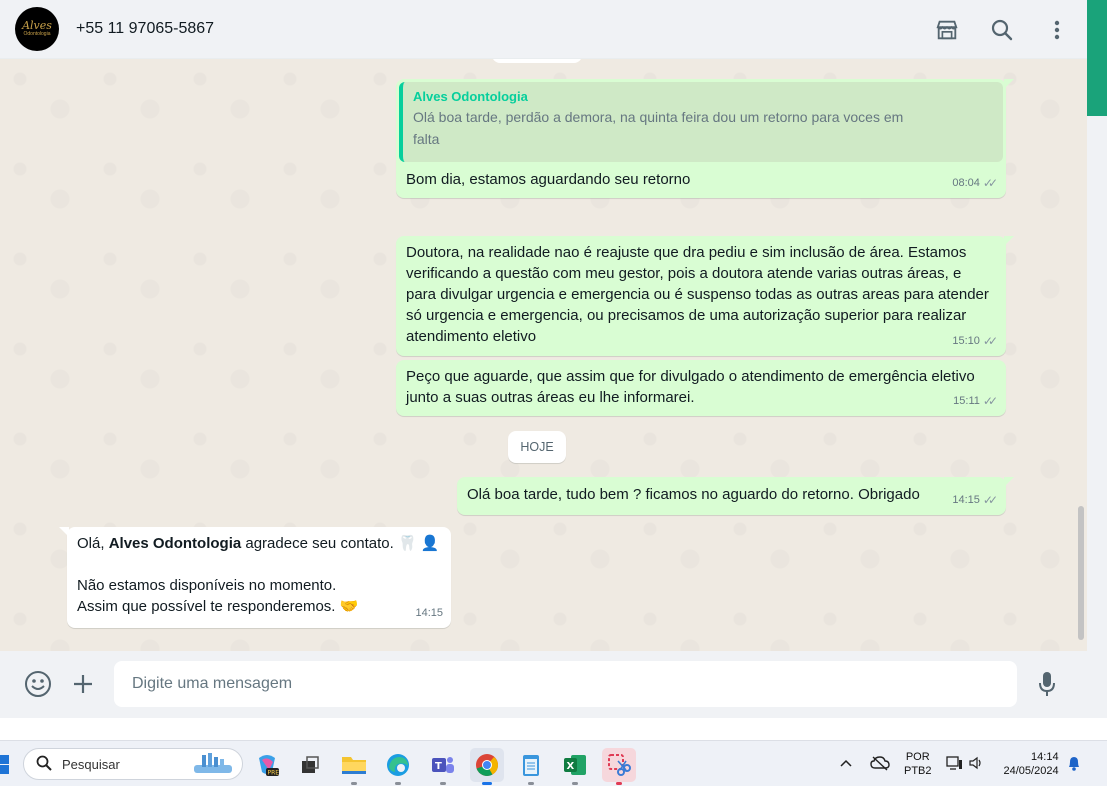 This screenshot has width=1107, height=786. I want to click on copilot-icon: PRE, so click(267, 765).